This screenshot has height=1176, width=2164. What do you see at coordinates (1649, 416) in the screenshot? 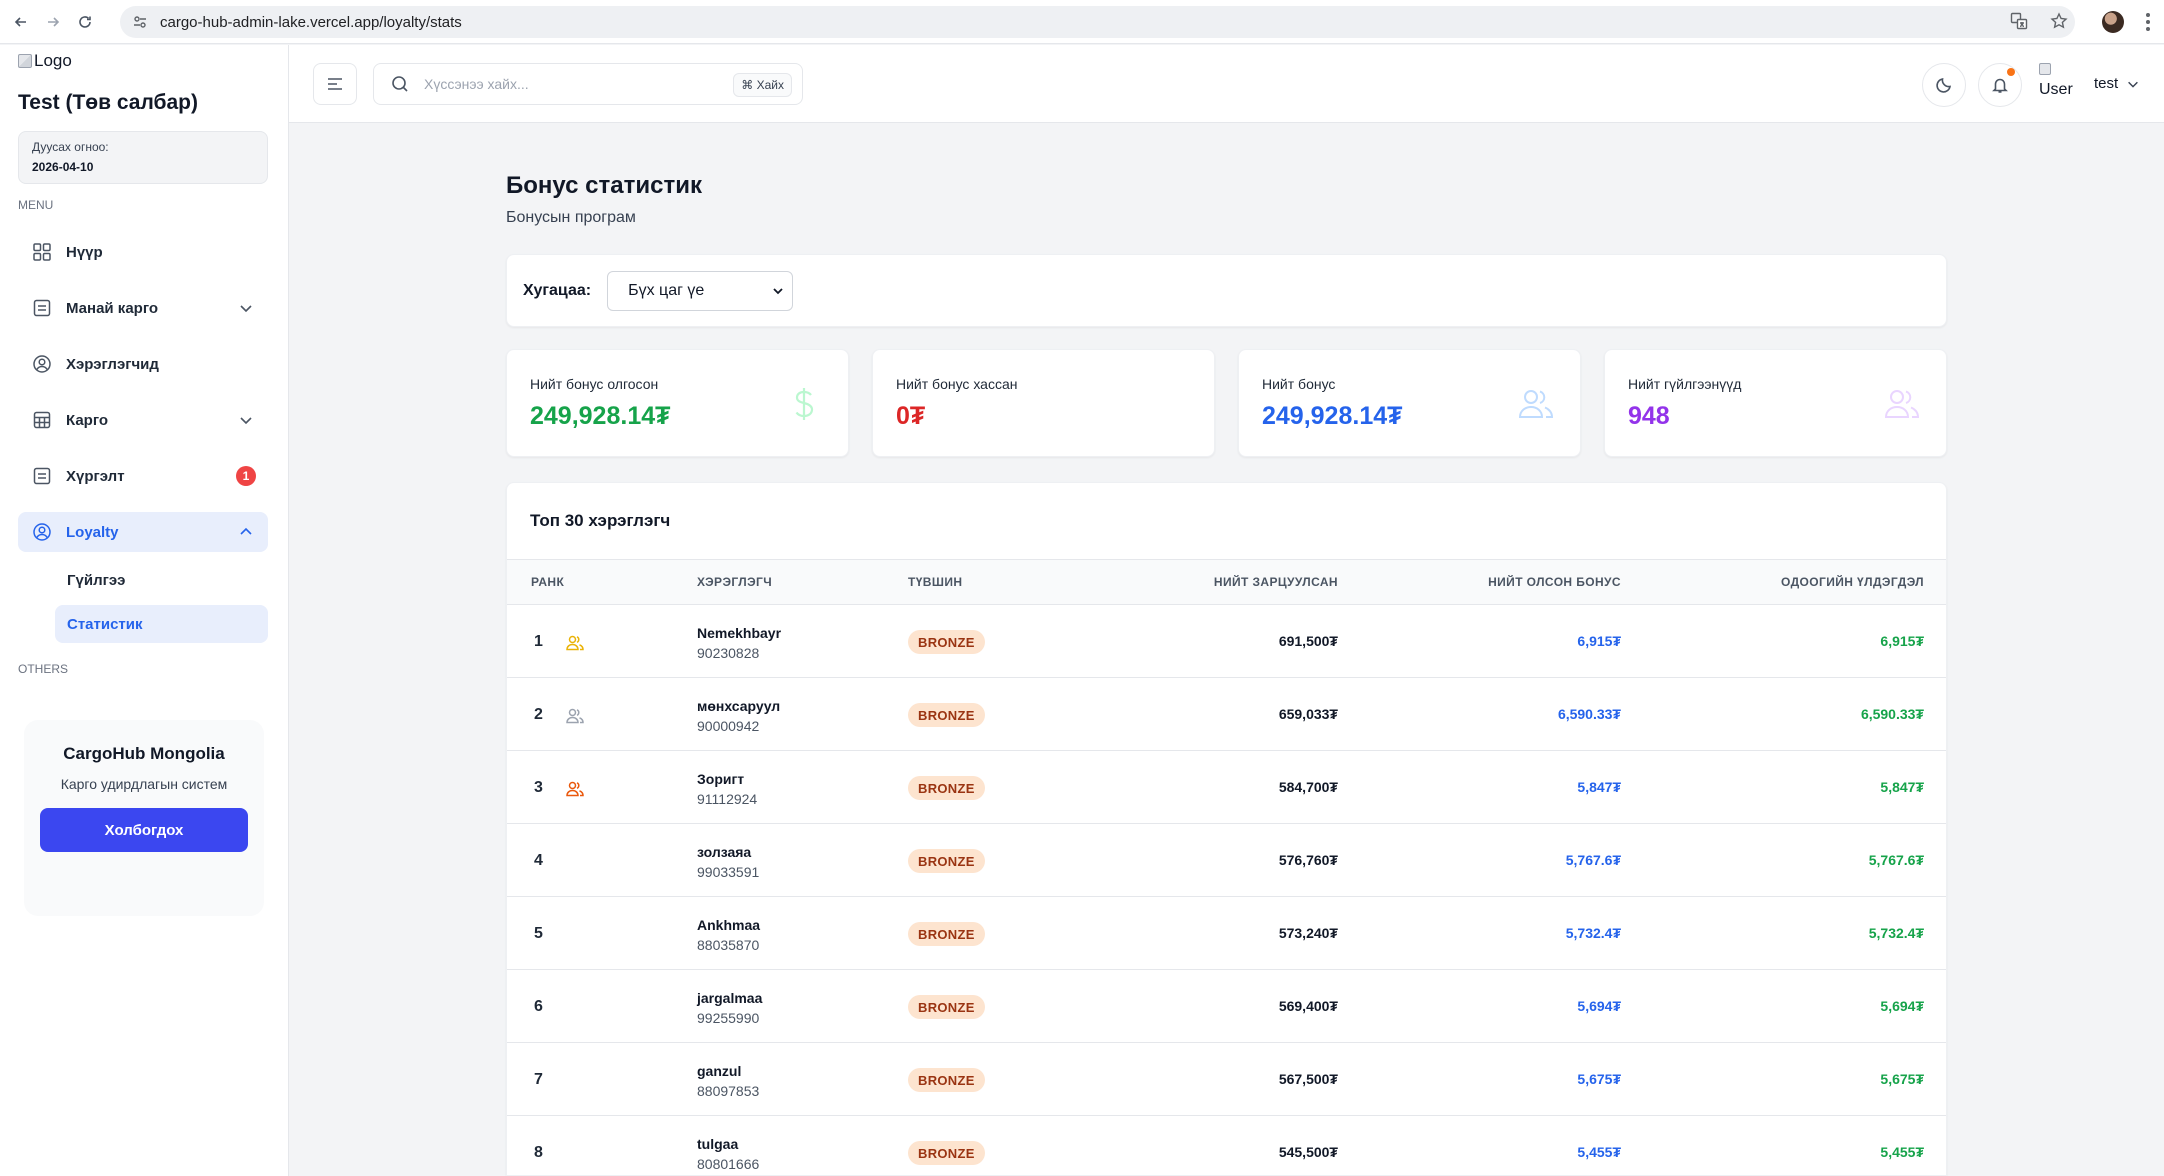
I see `stat-value: 948` at bounding box center [1649, 416].